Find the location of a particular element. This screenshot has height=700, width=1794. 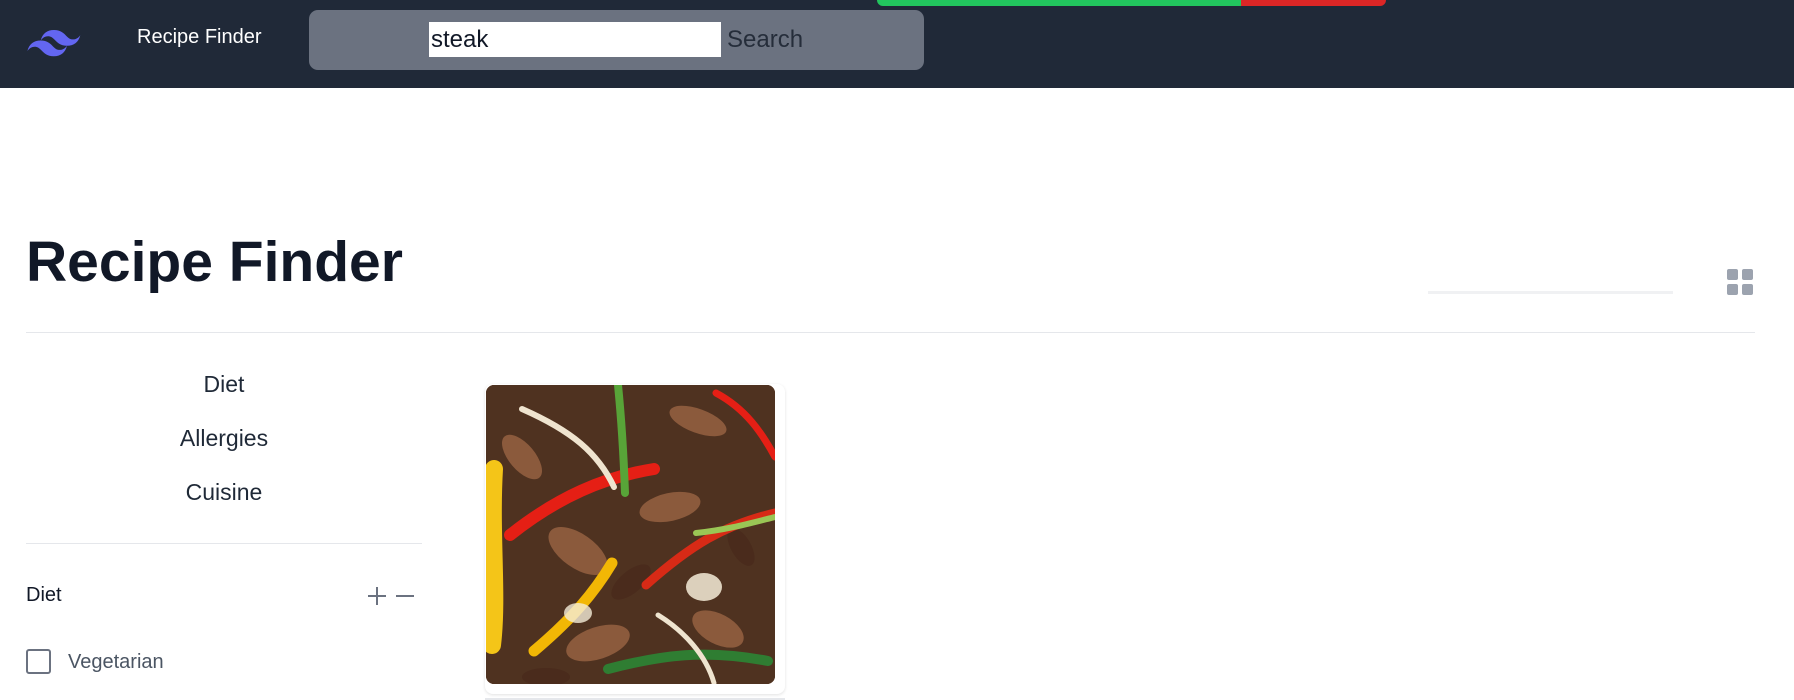

category-link-allergies: Allergies is located at coordinates (224, 441).